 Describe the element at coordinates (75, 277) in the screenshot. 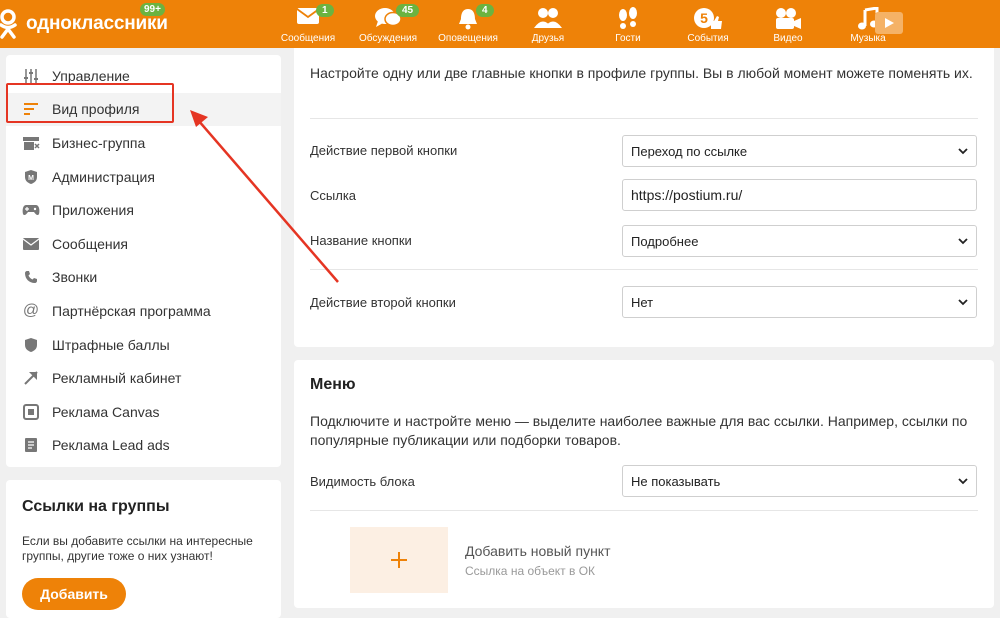

I see `sidebar-item-label: Звонки` at that location.